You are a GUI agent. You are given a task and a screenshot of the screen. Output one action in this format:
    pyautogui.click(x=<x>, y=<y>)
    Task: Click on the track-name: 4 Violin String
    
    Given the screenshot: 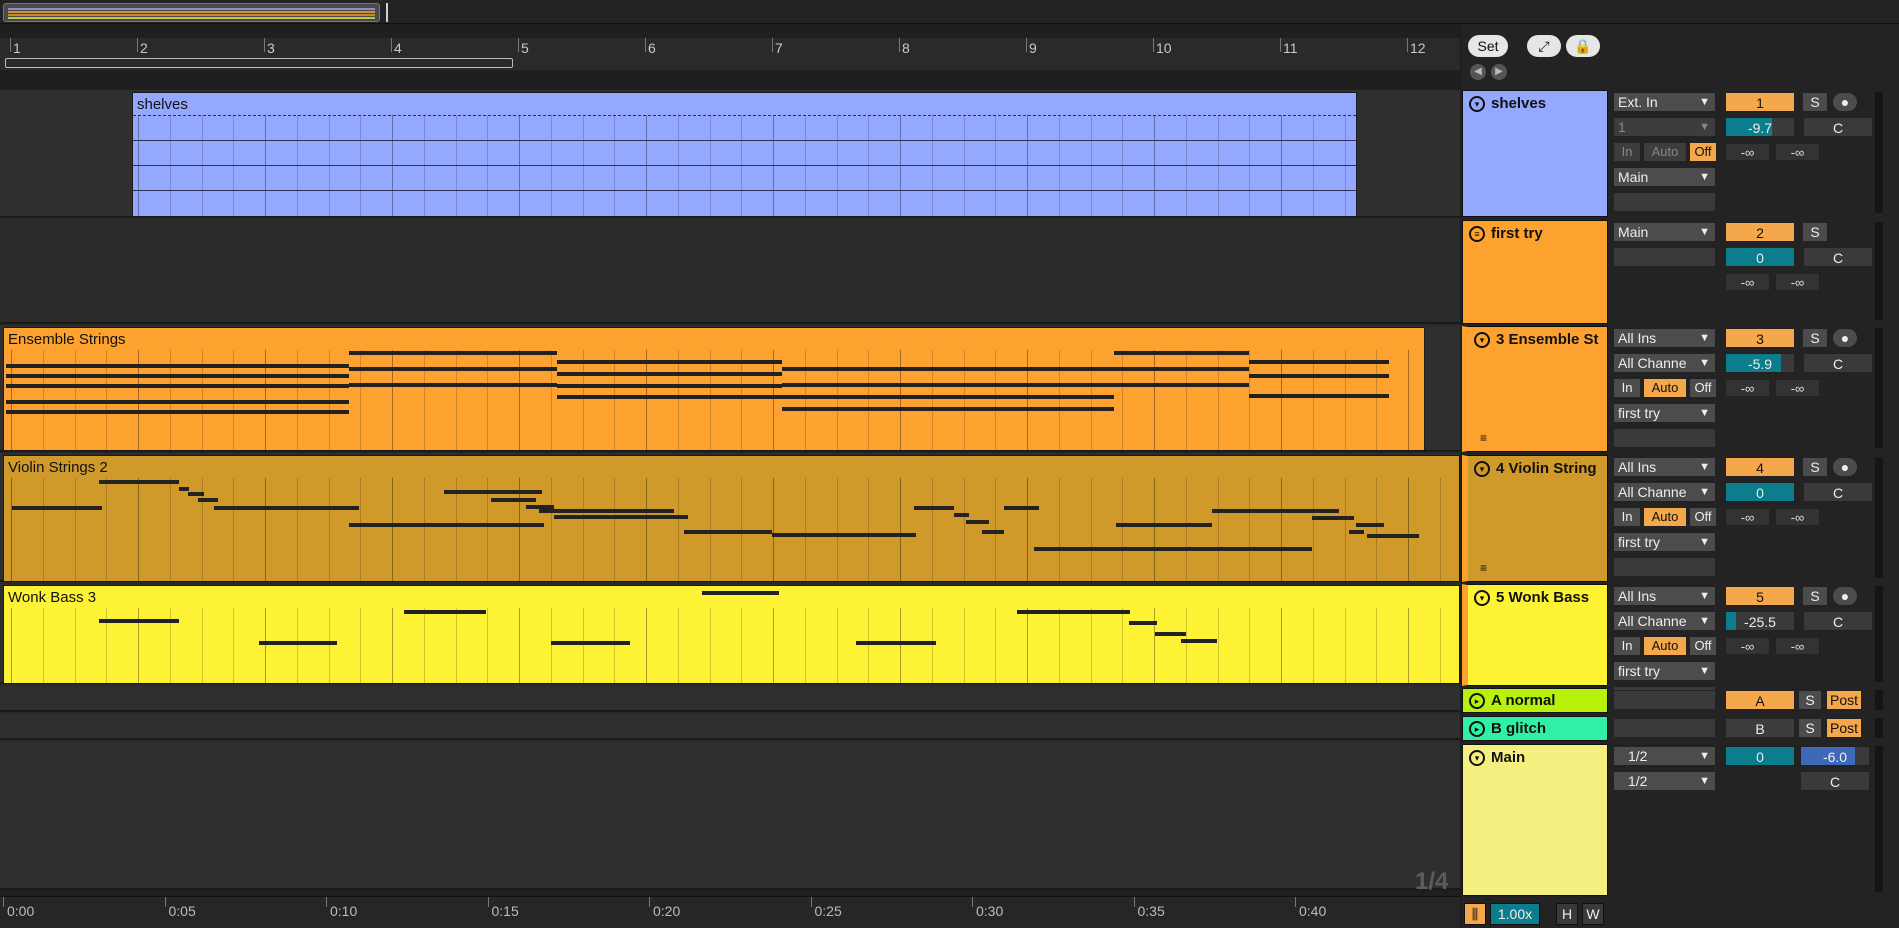 What is the action you would take?
    pyautogui.click(x=1546, y=468)
    